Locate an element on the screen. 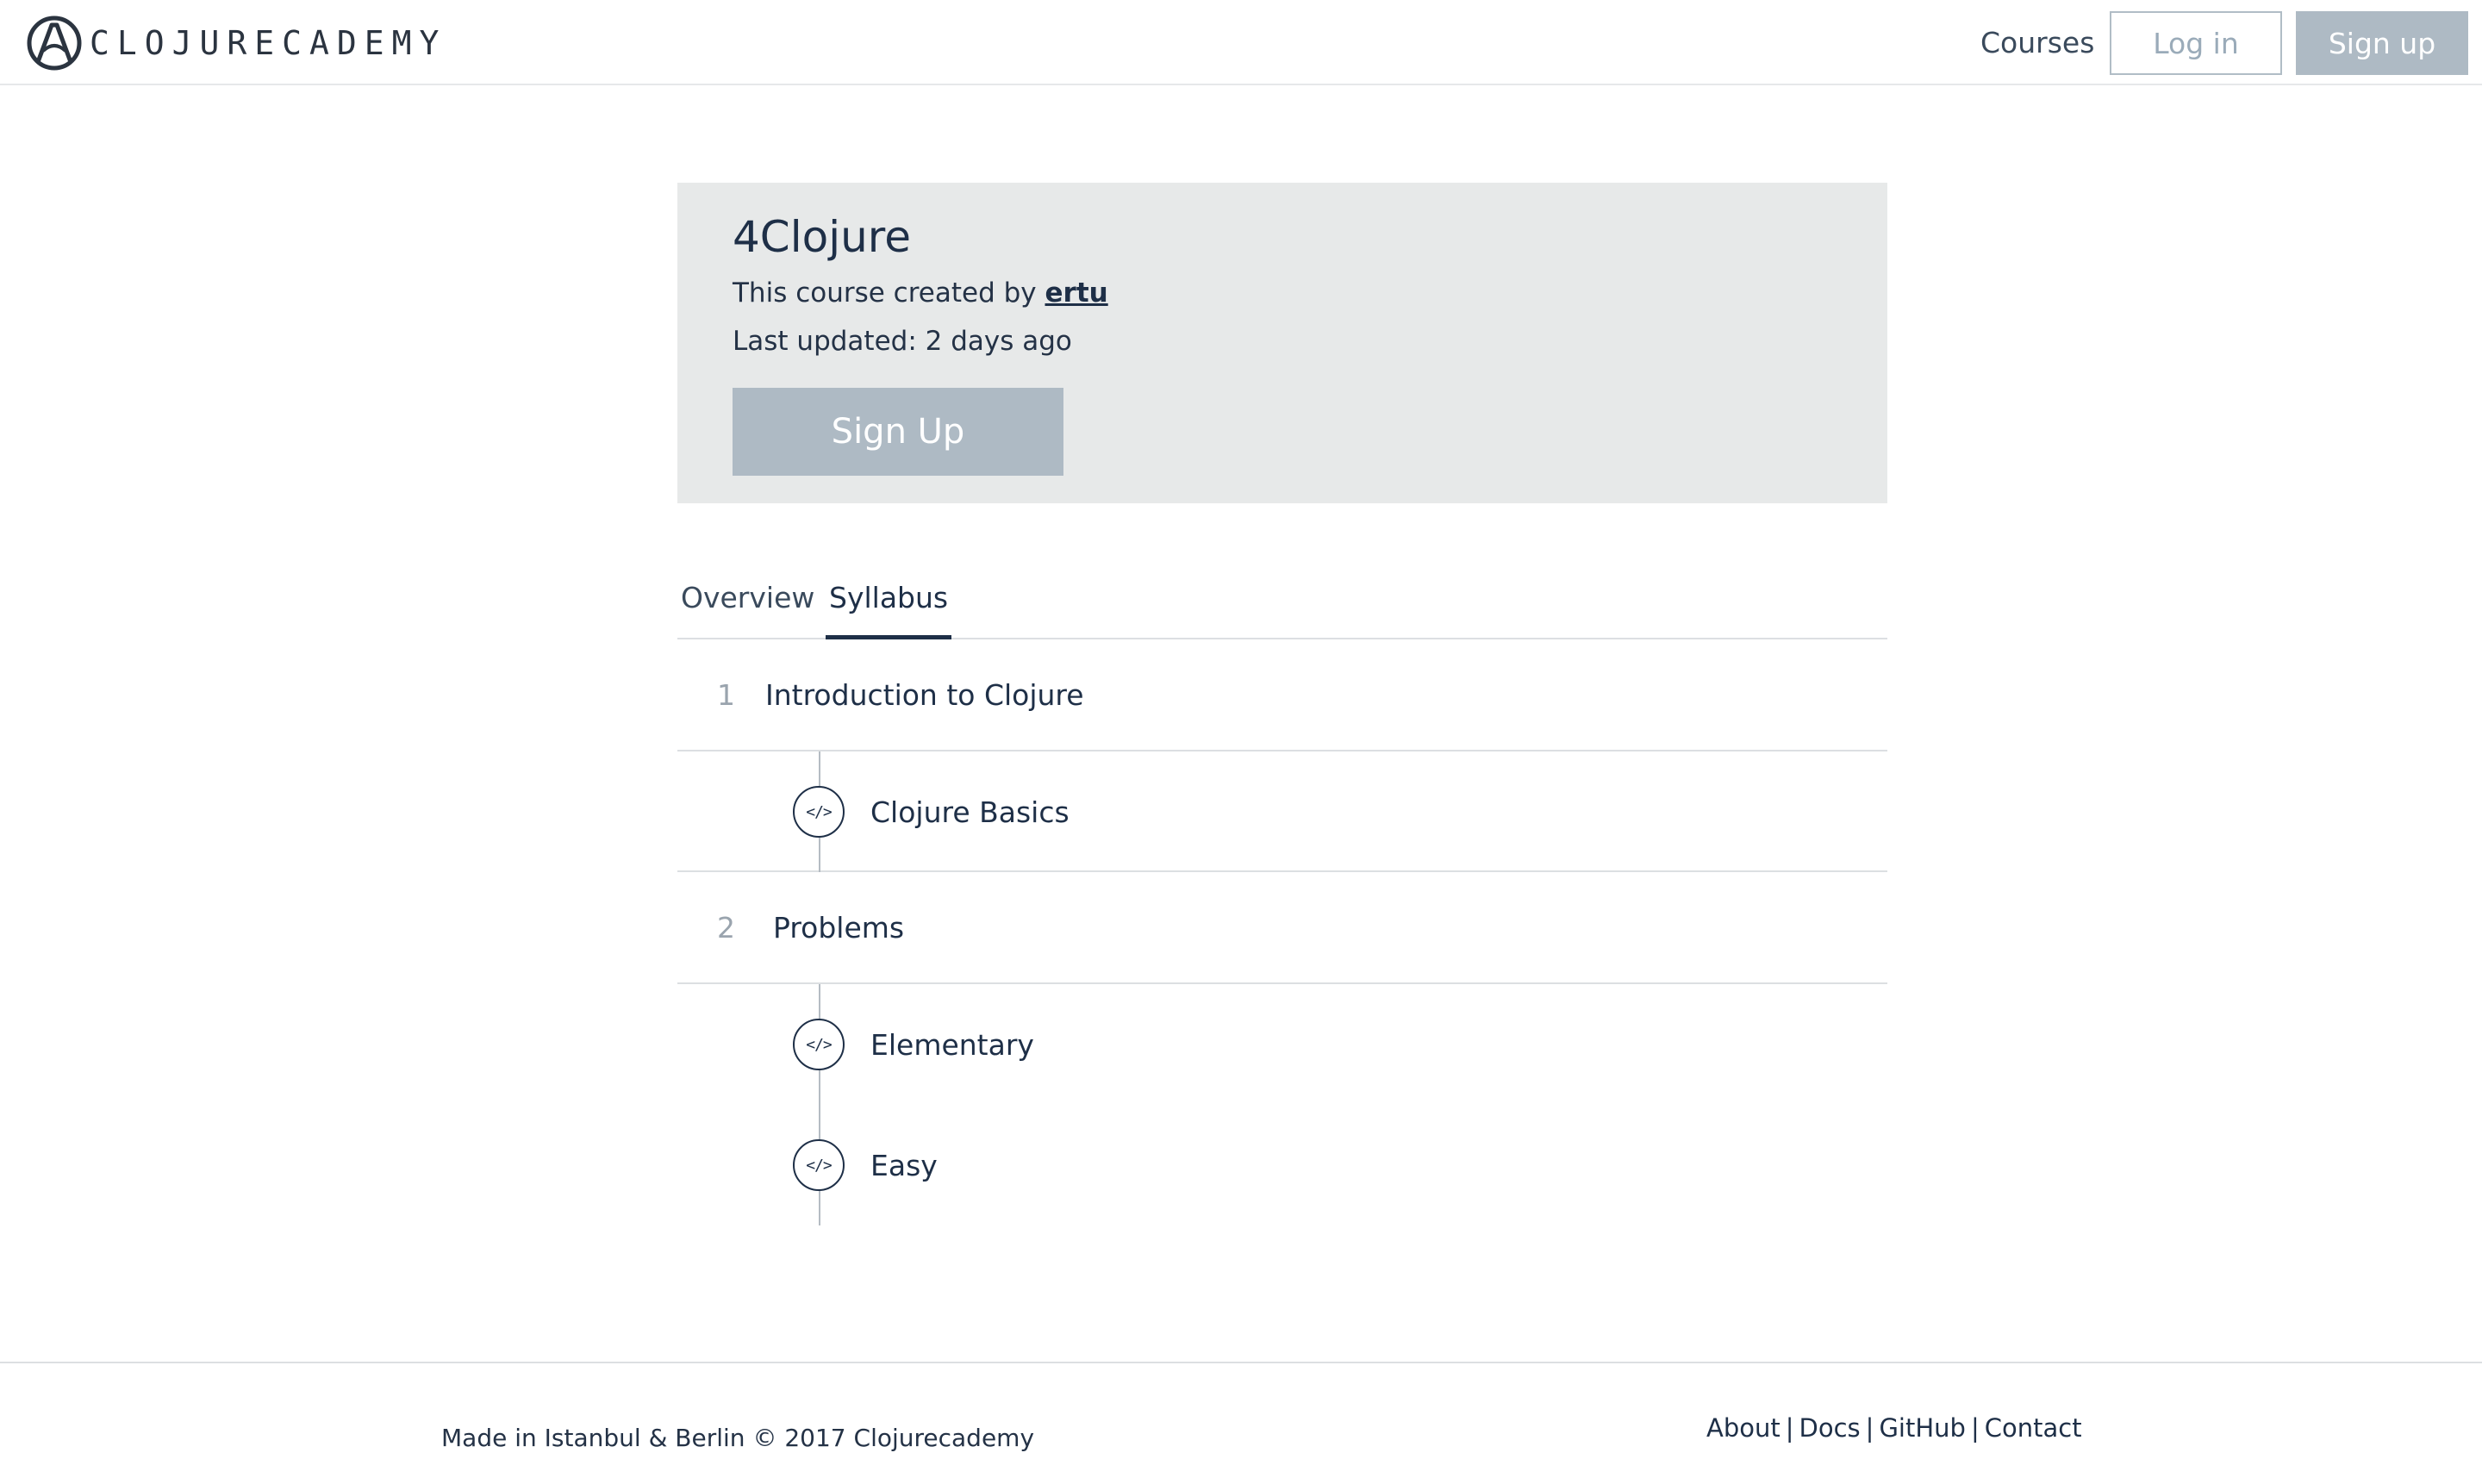 The width and height of the screenshot is (2482, 1484). header-signup-button: Sign up is located at coordinates (2382, 43).